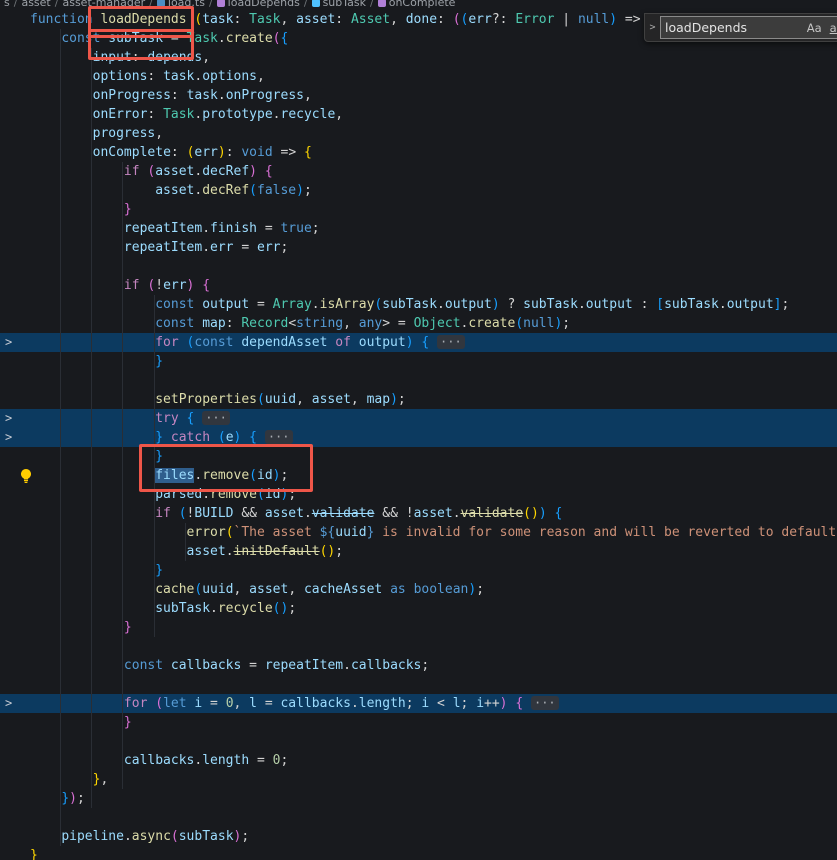 The width and height of the screenshot is (837, 860). I want to click on code-line: pipeline.async(subTask);, so click(418, 836).